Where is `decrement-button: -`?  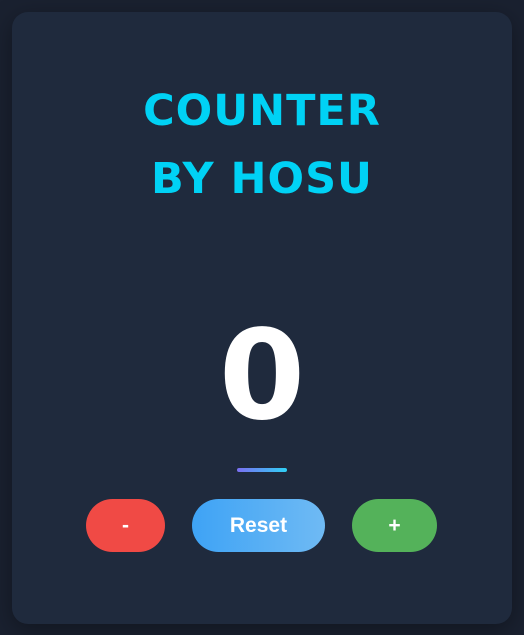 decrement-button: - is located at coordinates (125, 525).